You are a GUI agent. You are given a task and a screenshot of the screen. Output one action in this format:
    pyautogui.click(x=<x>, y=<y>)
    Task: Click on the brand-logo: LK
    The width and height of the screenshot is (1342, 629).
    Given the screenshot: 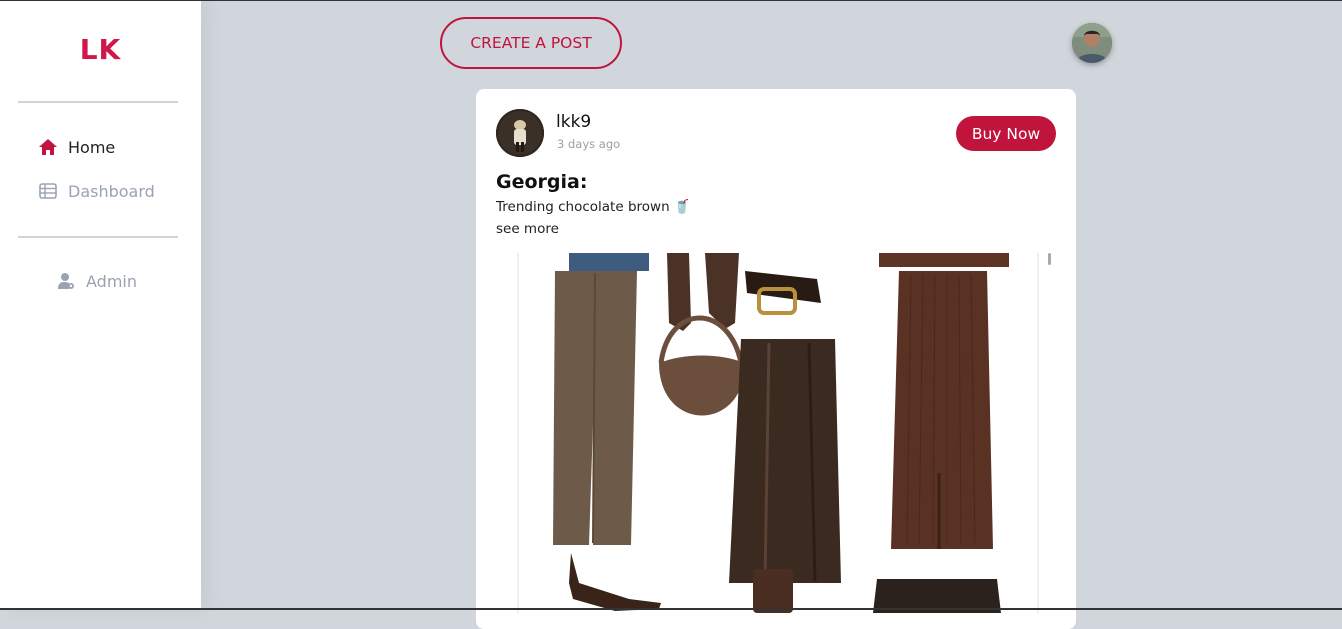 What is the action you would take?
    pyautogui.click(x=100, y=49)
    